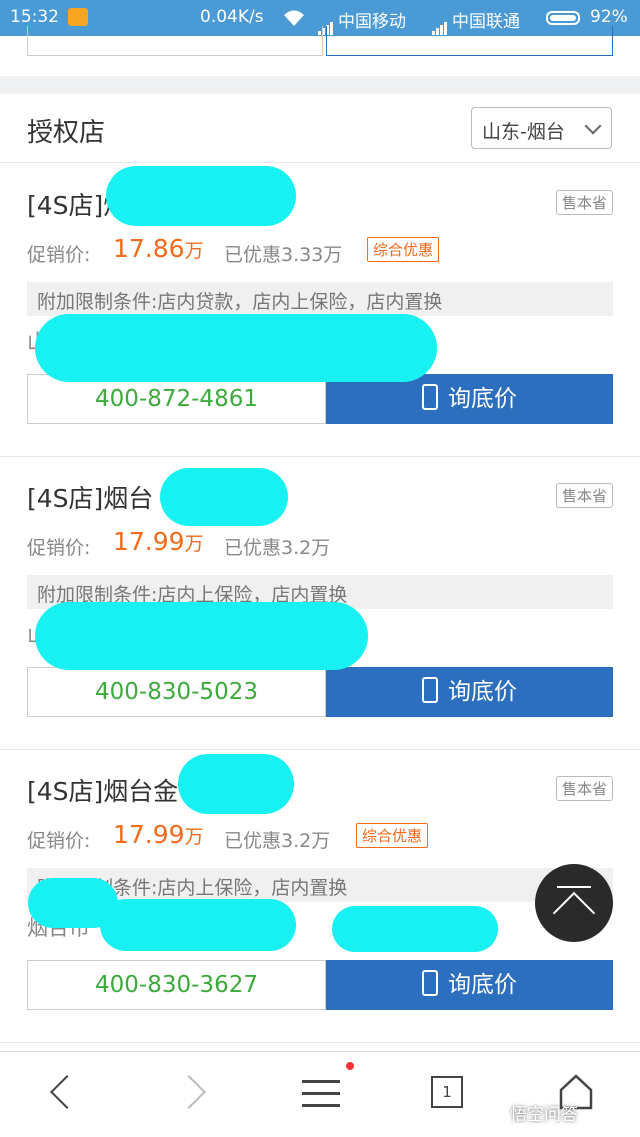 This screenshot has width=640, height=1137. Describe the element at coordinates (283, 255) in the screenshot. I see `discount-text: 已优惠3.33万` at that location.